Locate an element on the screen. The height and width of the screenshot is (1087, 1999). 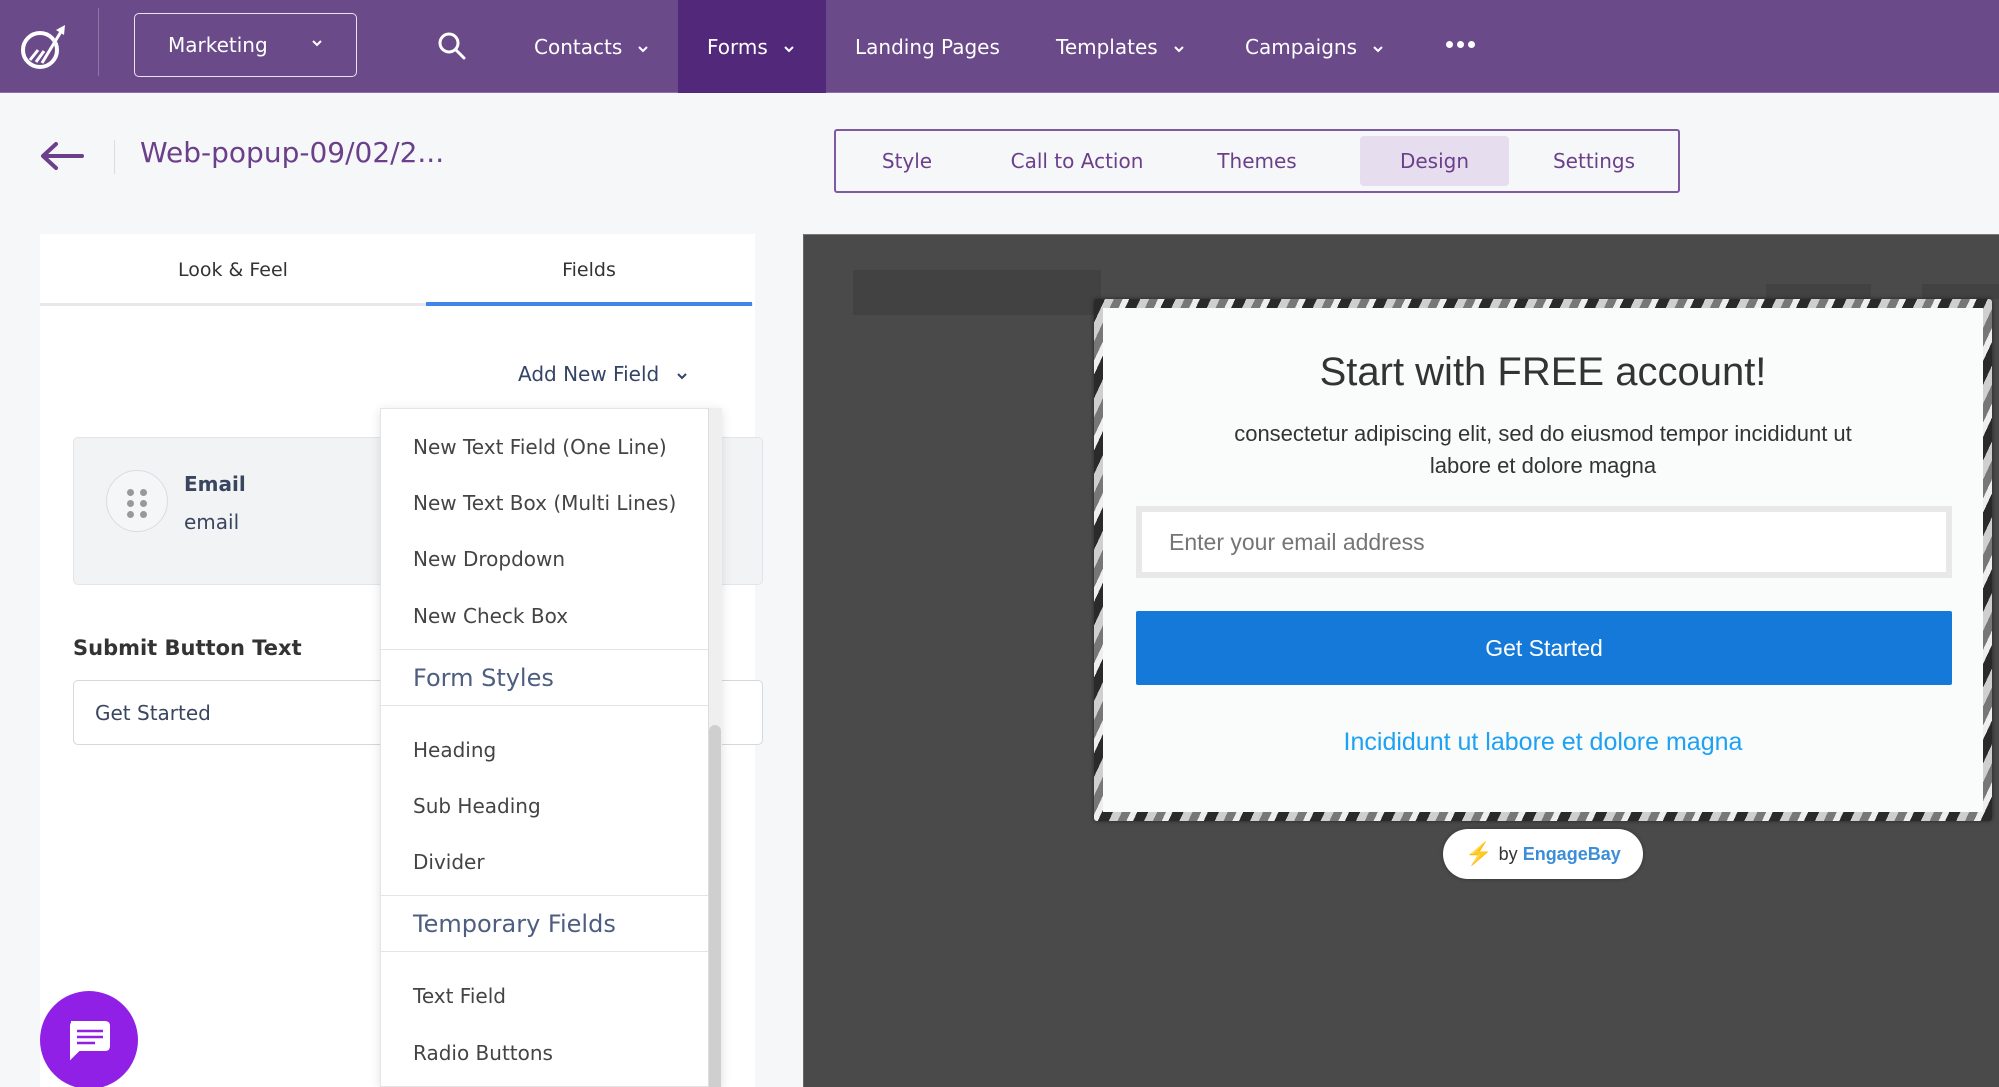
powered-by-prefix: by is located at coordinates (1508, 853).